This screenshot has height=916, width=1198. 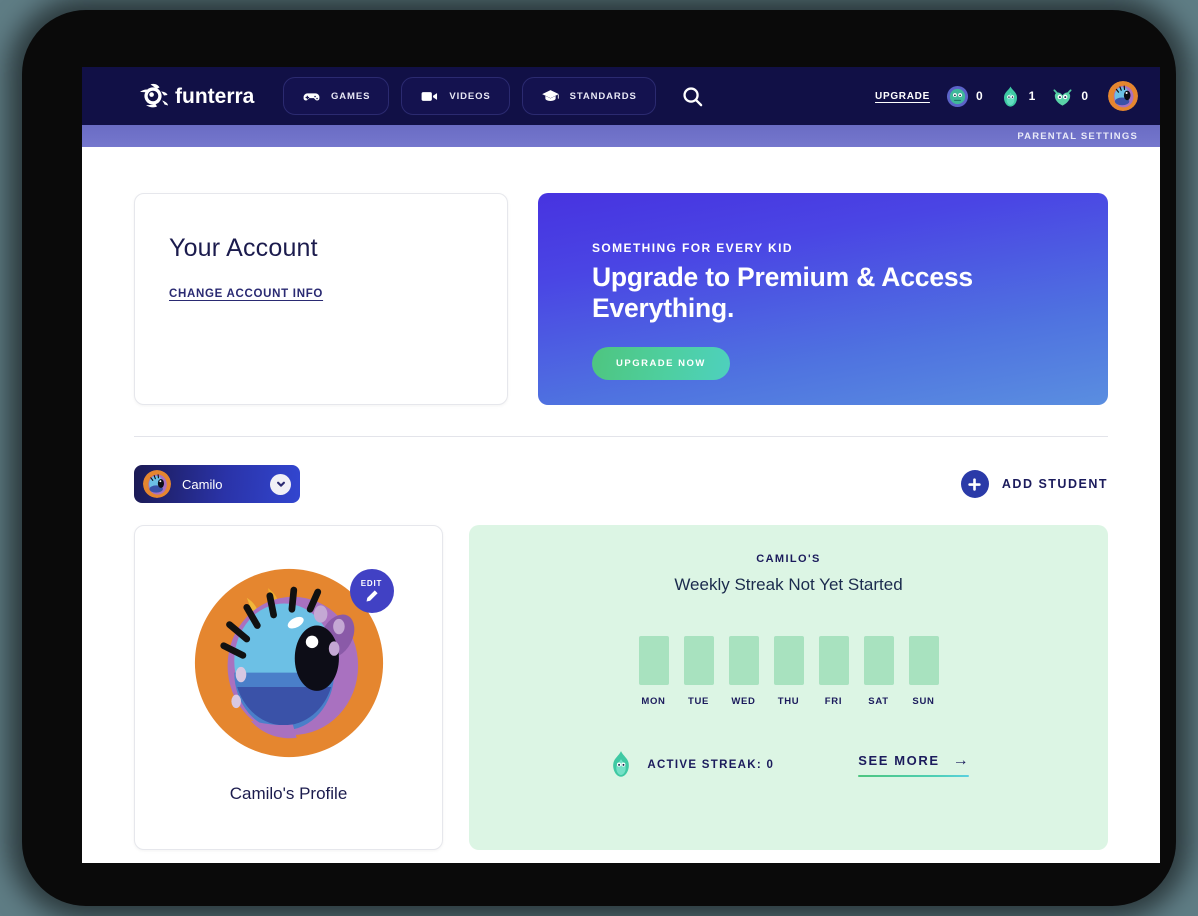 I want to click on weekly-streak-bars: MON TUE WED THU FRI SAT SUN, so click(x=788, y=671).